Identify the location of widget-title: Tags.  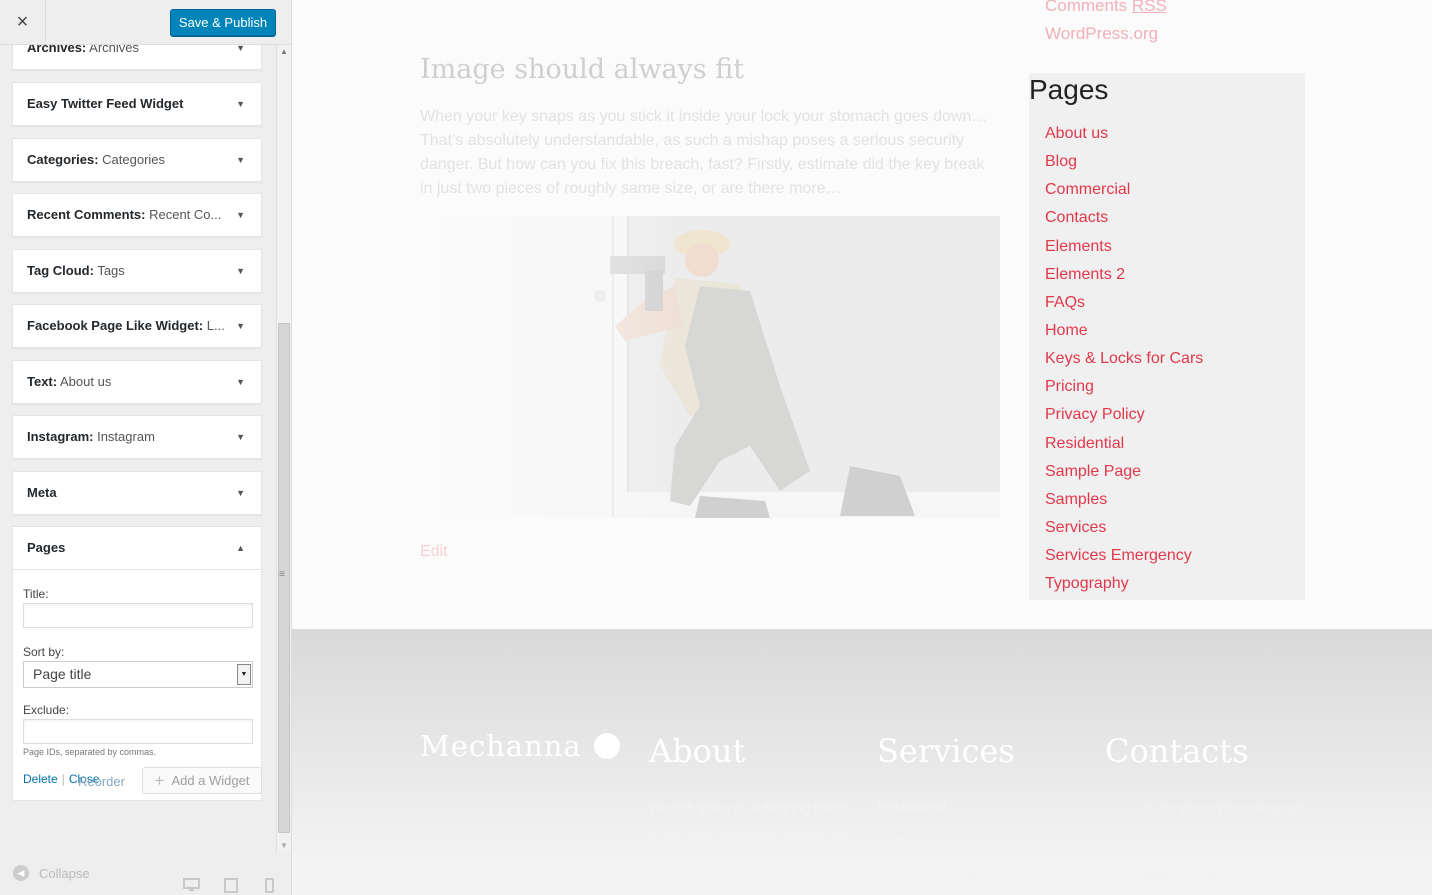
(111, 270).